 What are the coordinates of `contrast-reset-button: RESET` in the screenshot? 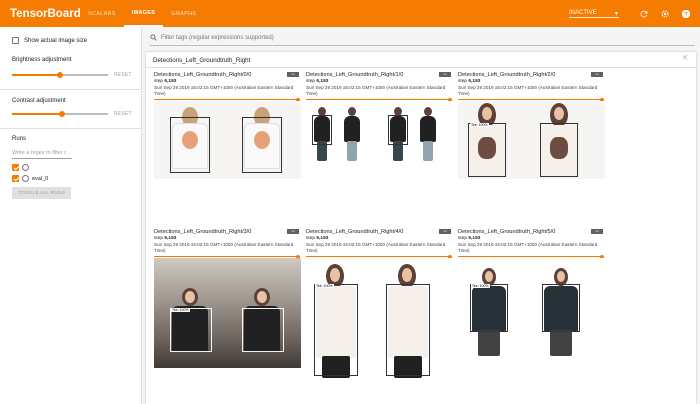 It's located at (123, 114).